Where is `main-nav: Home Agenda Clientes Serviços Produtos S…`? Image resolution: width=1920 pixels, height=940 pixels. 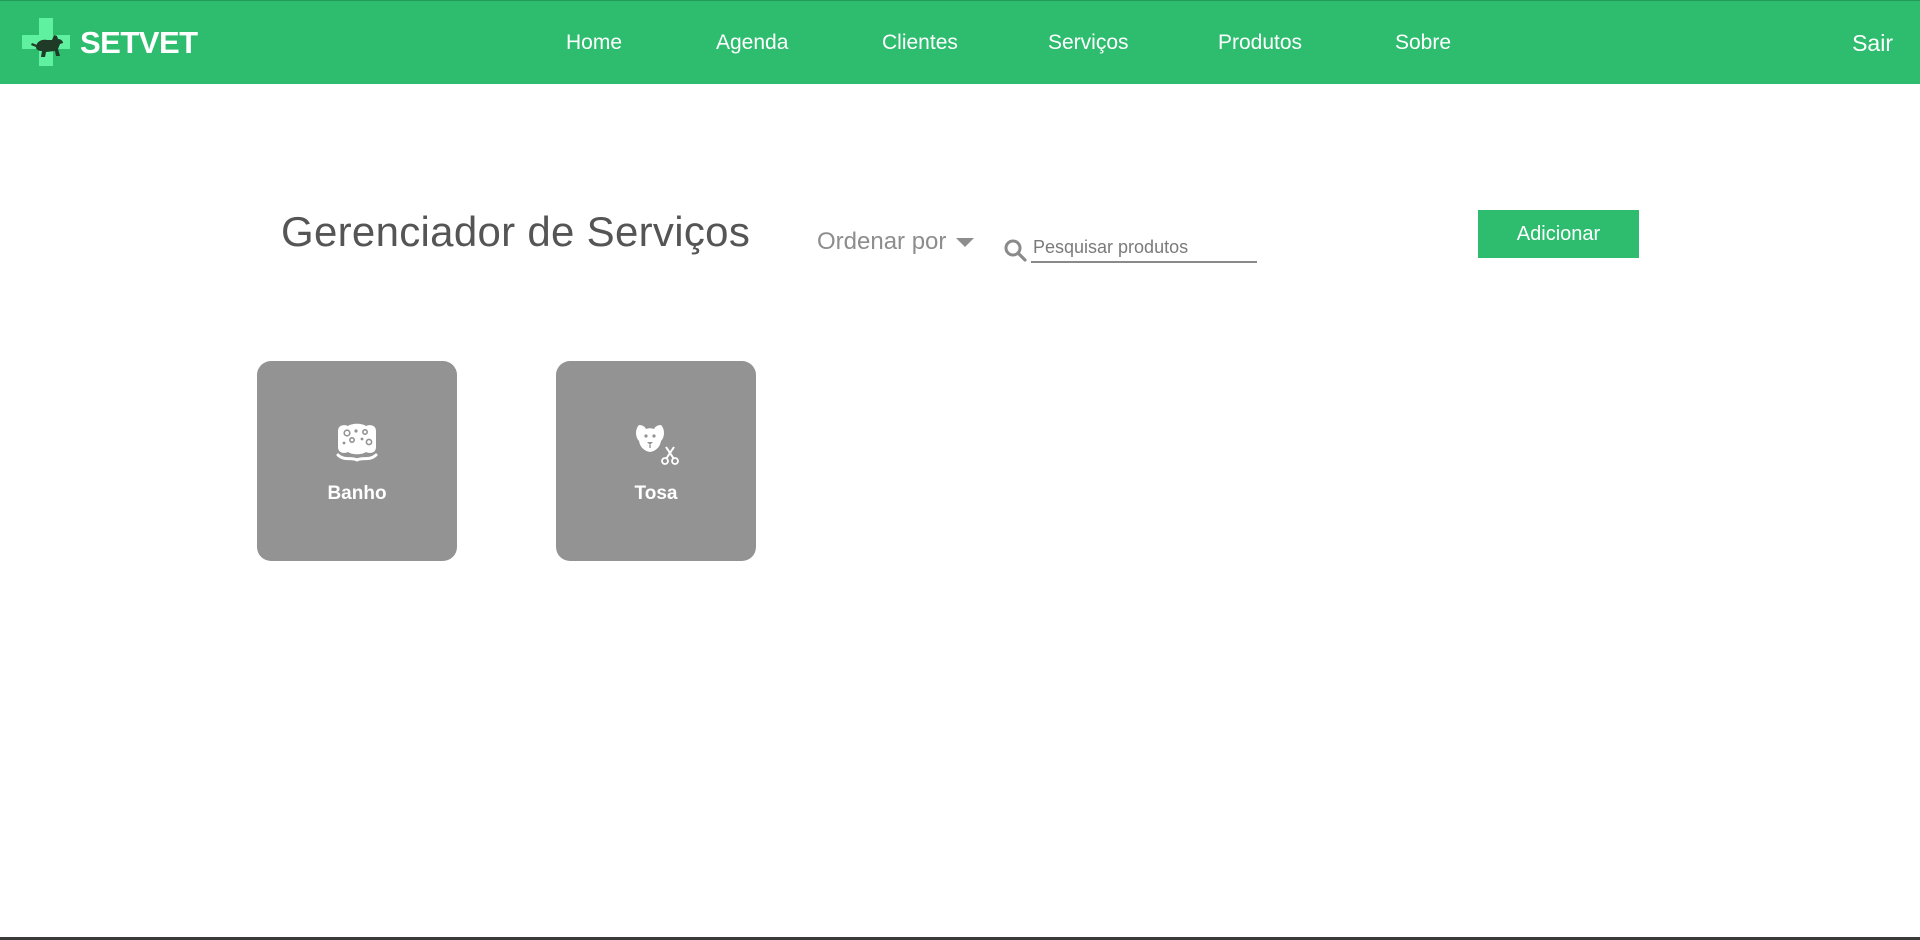
main-nav: Home Agenda Clientes Serviços Produtos S… is located at coordinates (960, 43).